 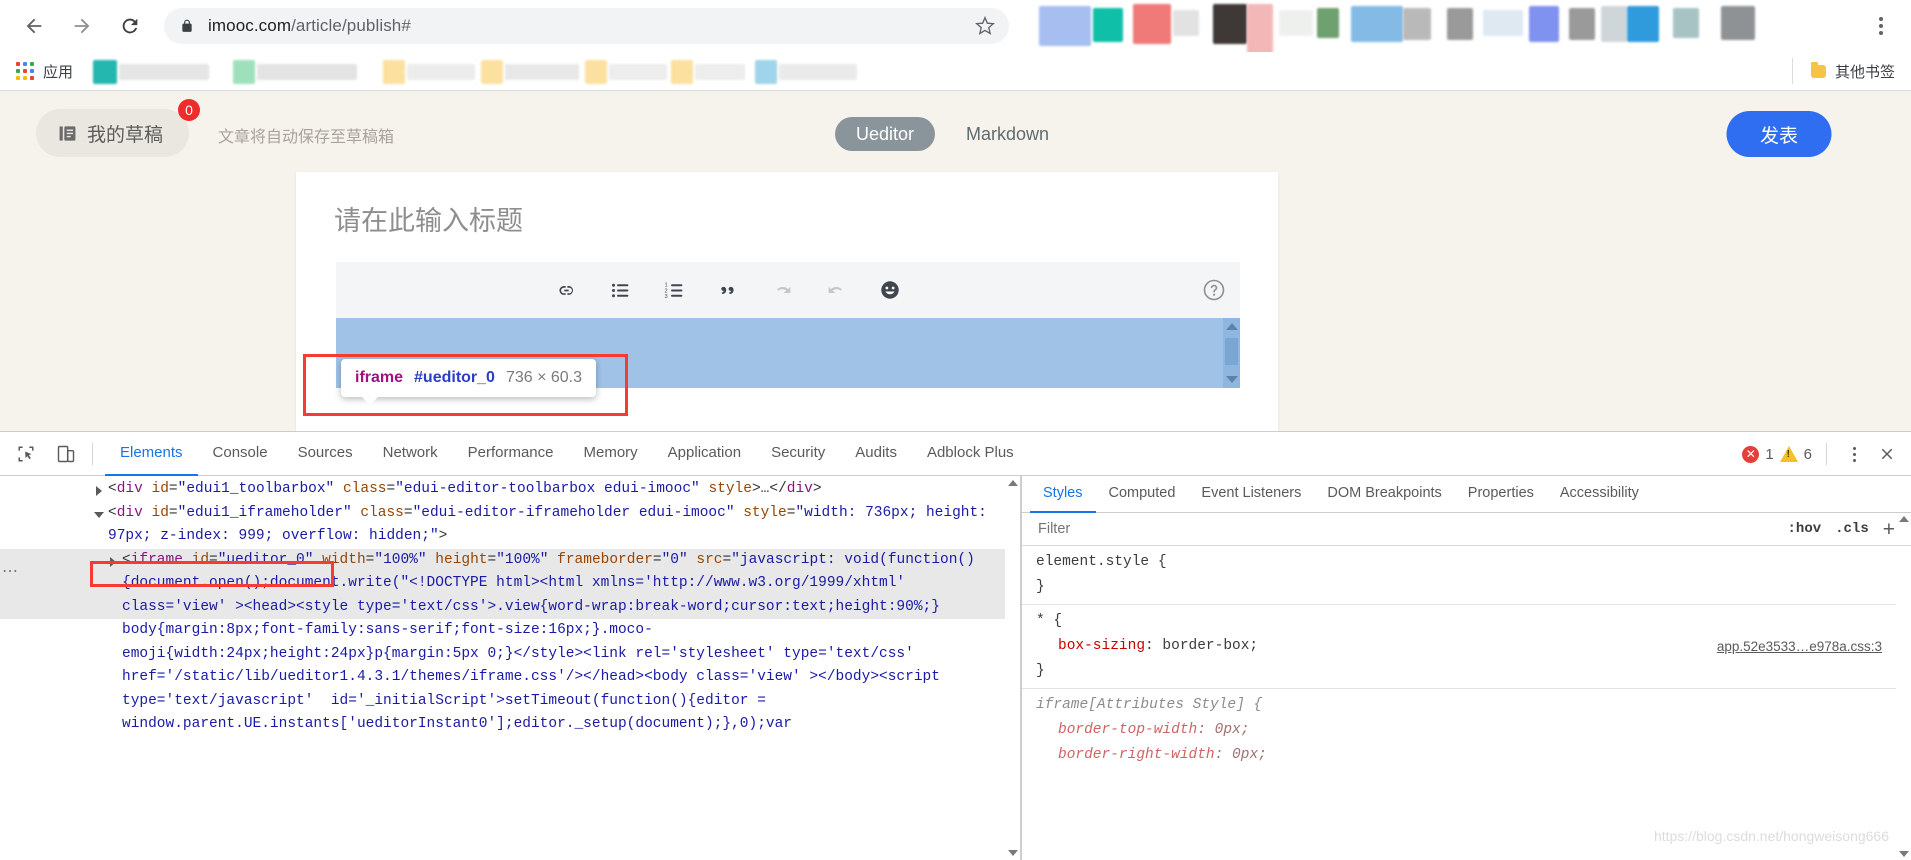 What do you see at coordinates (586, 26) in the screenshot?
I see `address-bar: imooc.com/article/publish#` at bounding box center [586, 26].